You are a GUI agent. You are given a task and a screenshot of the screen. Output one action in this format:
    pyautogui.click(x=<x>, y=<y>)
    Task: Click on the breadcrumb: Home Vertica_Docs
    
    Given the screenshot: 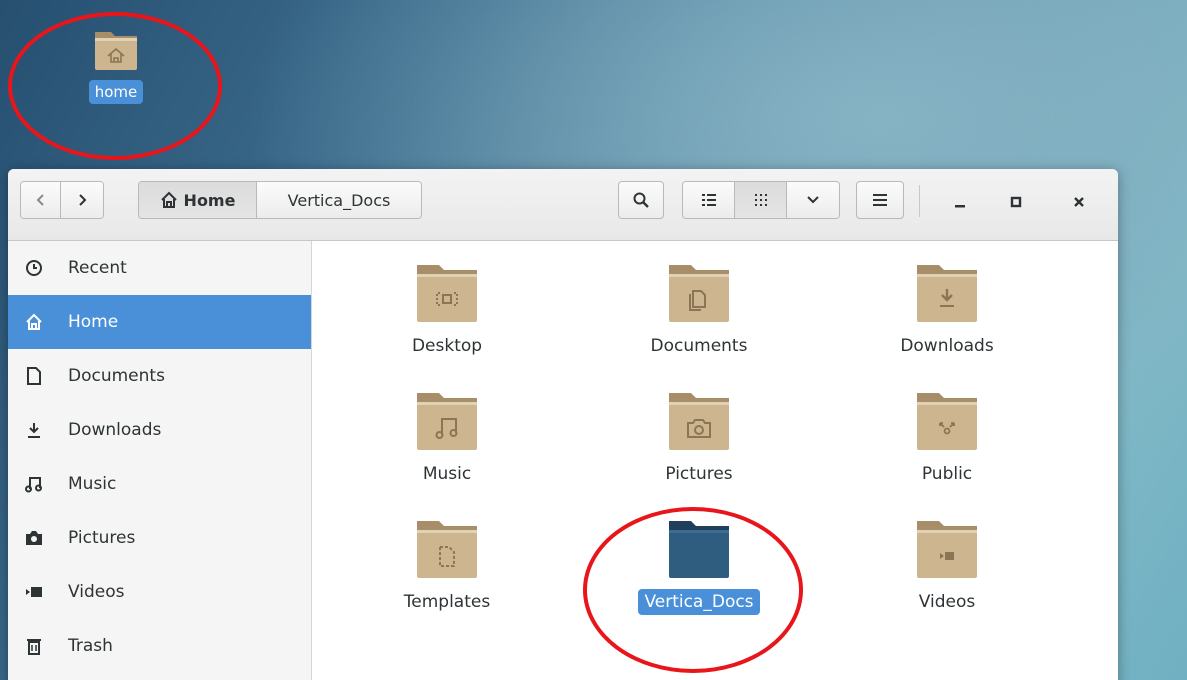 What is the action you would take?
    pyautogui.click(x=280, y=200)
    